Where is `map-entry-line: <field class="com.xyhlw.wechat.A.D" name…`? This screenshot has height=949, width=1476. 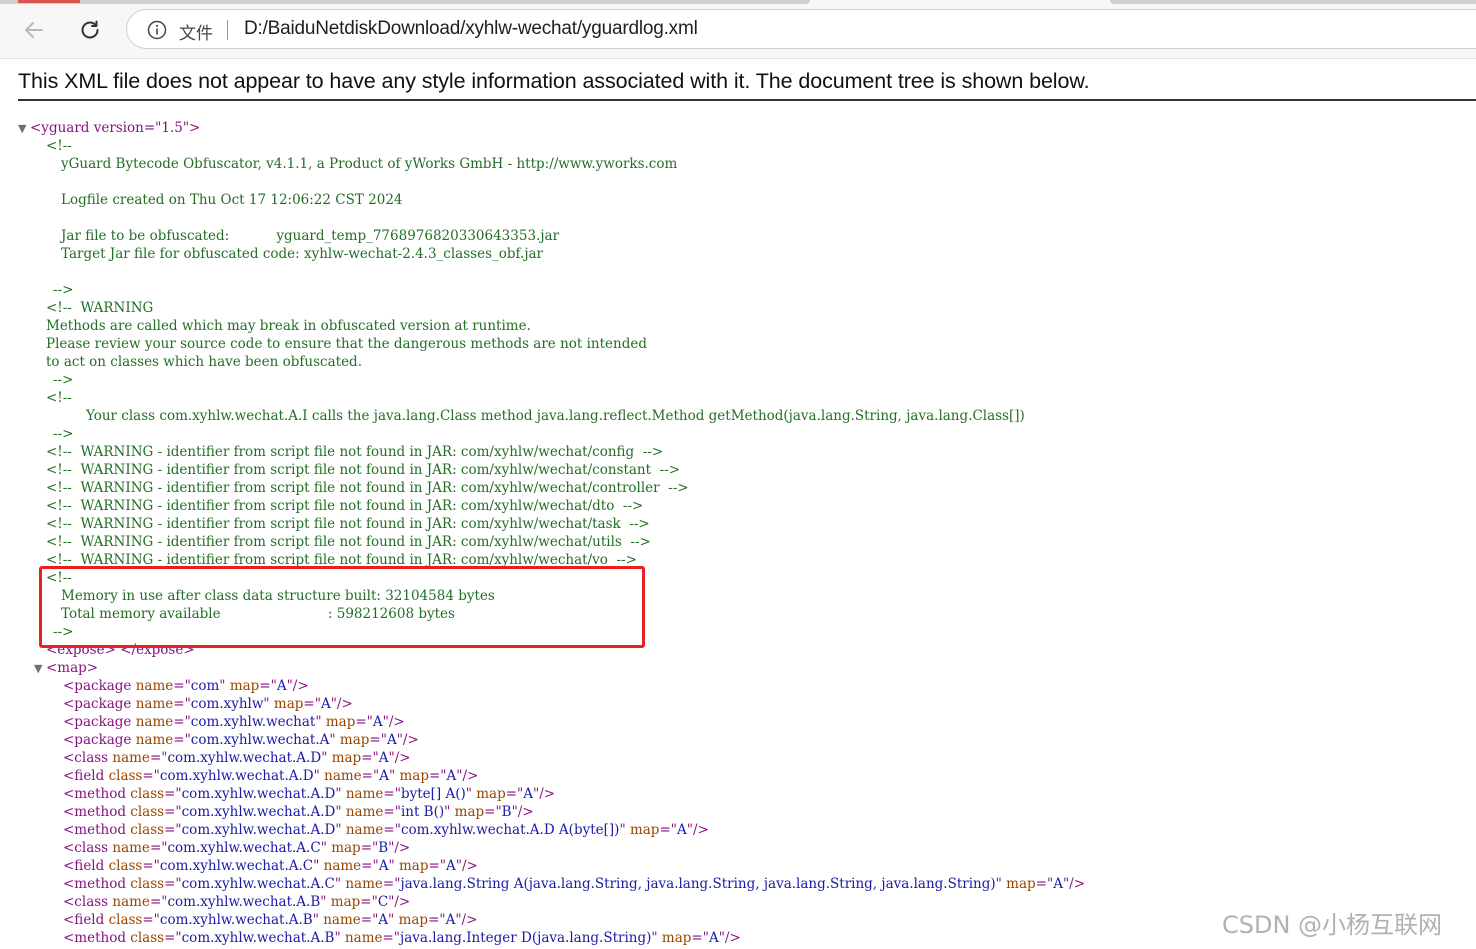 map-entry-line: <field class="com.xyhlw.wechat.A.D" name… is located at coordinates (270, 776).